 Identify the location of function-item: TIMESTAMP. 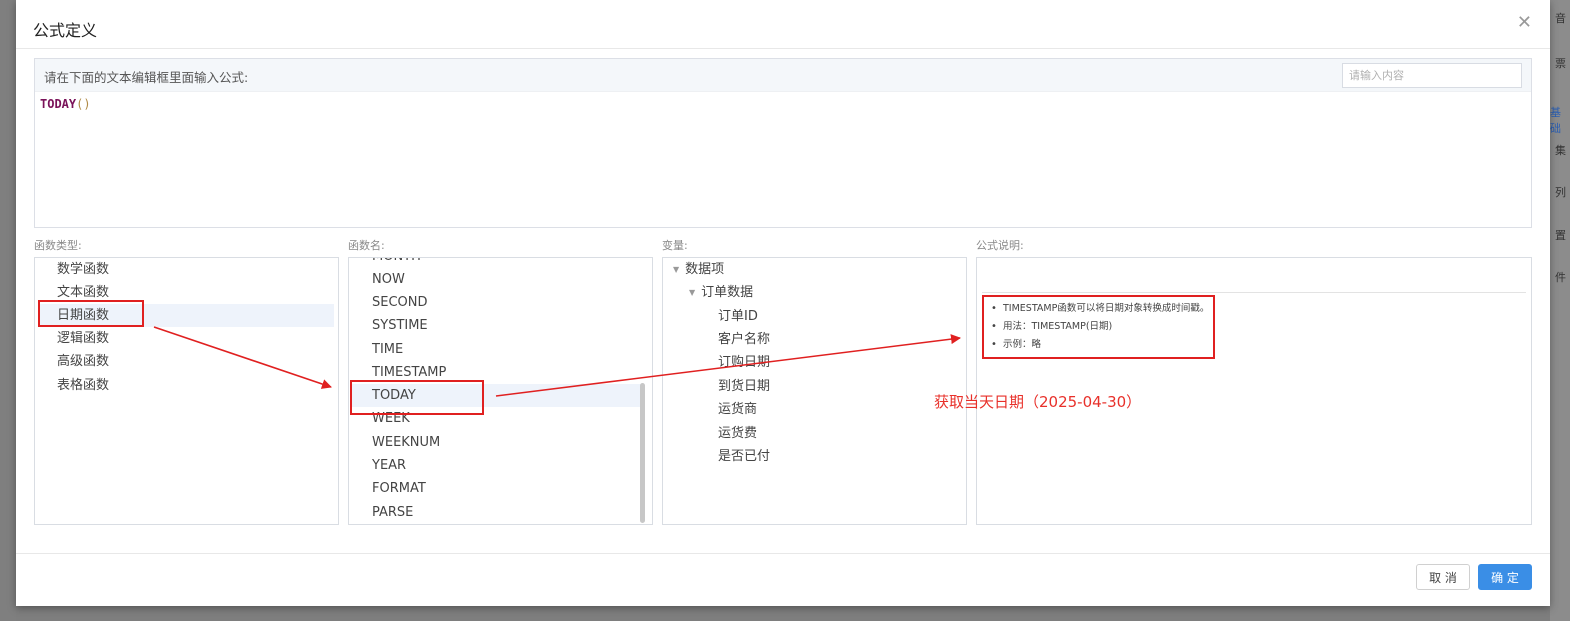
(409, 372).